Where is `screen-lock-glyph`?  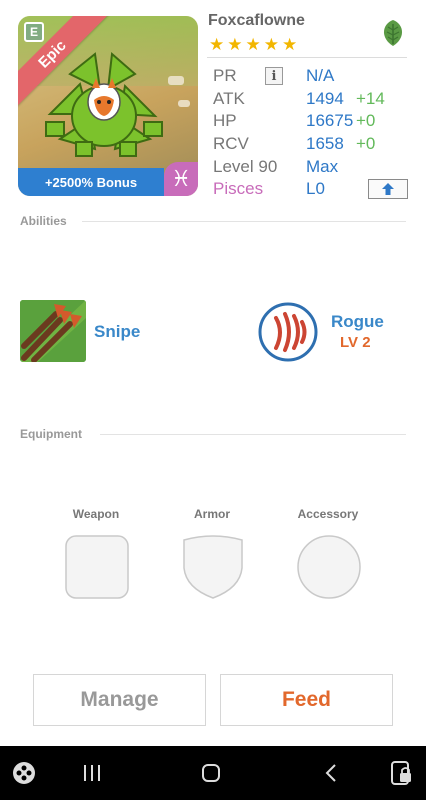
screen-lock-glyph is located at coordinates (401, 773).